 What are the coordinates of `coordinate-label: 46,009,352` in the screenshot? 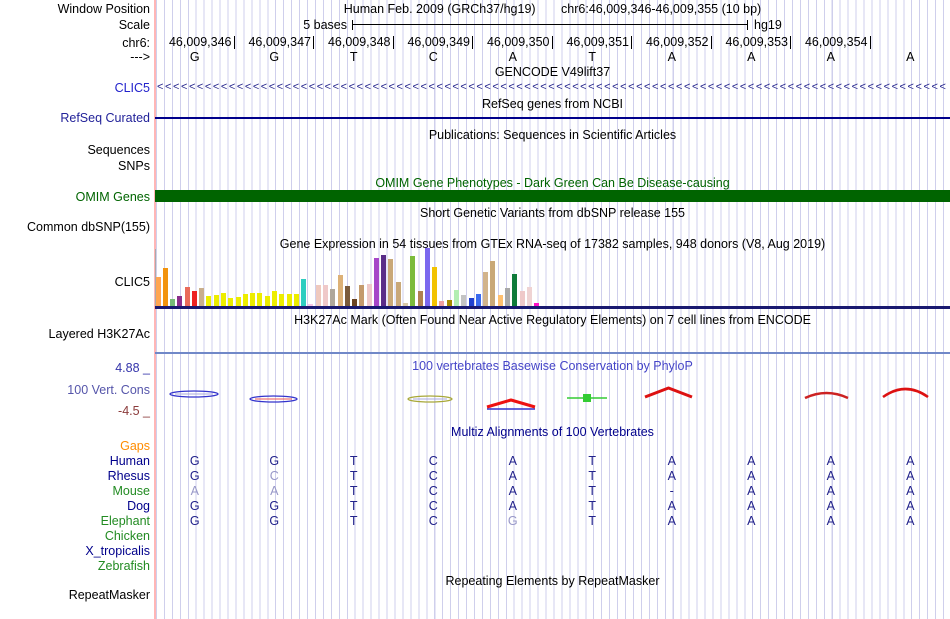 It's located at (668, 42).